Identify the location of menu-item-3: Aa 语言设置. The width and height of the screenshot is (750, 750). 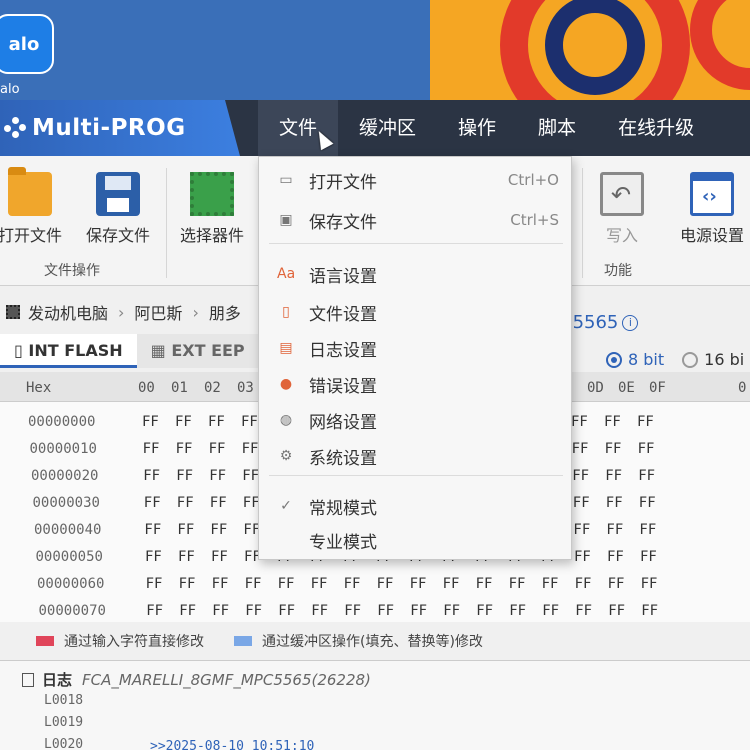
(416, 274).